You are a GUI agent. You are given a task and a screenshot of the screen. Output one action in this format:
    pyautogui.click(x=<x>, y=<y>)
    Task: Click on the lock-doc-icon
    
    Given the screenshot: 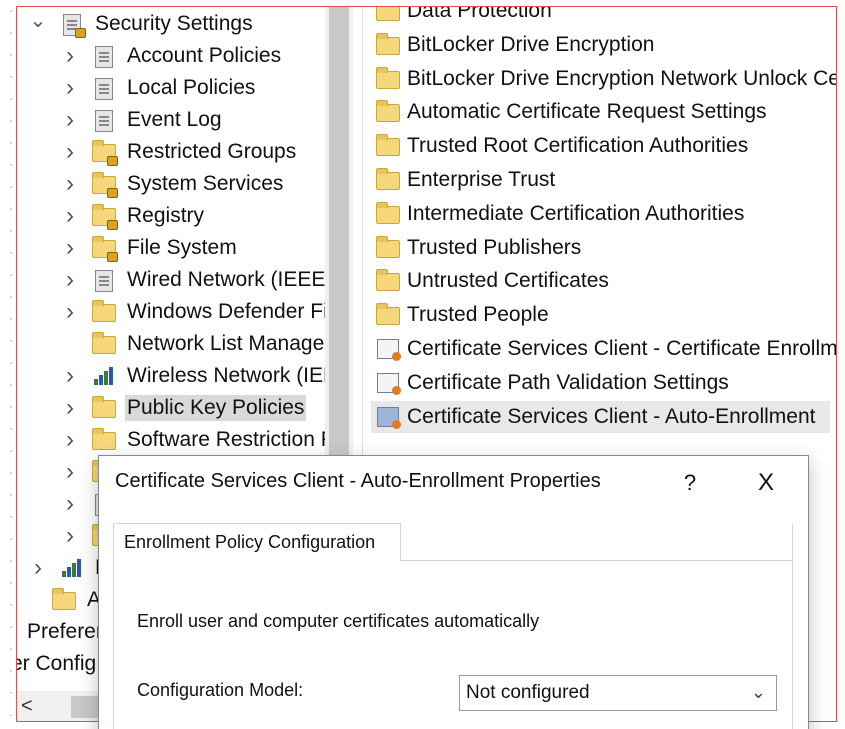 What is the action you would take?
    pyautogui.click(x=72, y=25)
    